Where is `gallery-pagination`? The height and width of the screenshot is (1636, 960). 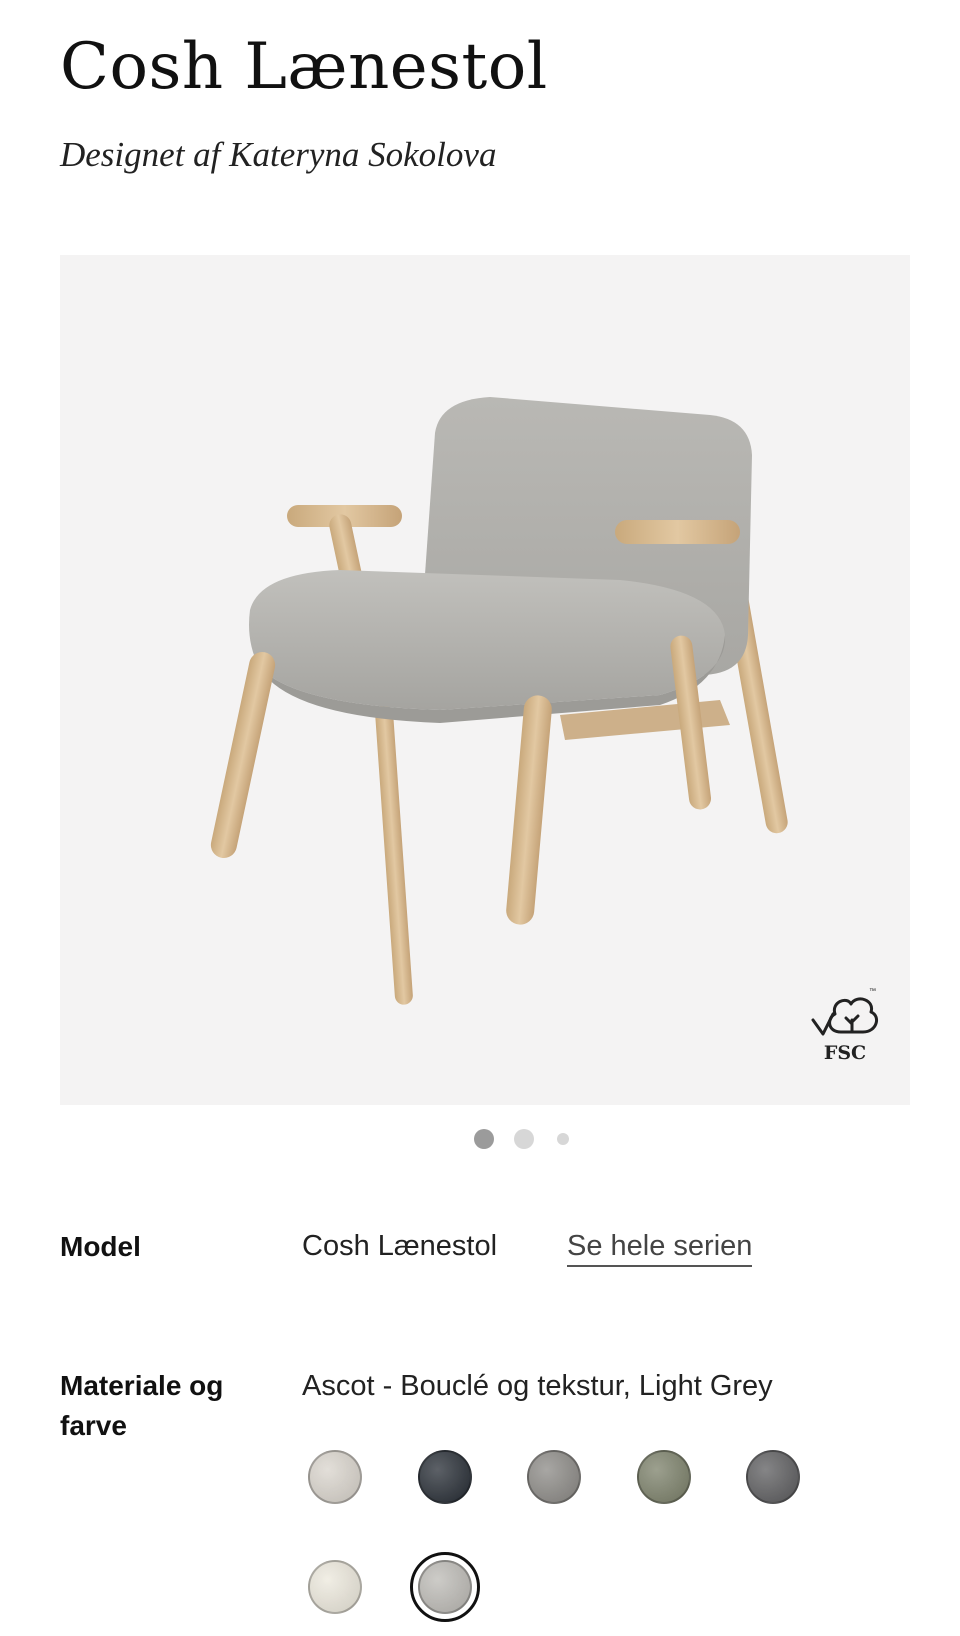 gallery-pagination is located at coordinates (480, 1139).